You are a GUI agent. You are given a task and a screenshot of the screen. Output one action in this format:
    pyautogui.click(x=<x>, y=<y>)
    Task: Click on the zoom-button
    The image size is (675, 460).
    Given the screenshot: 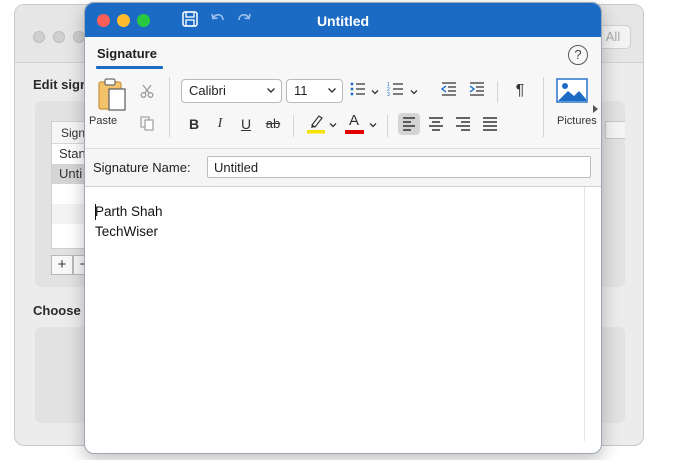 What is the action you would take?
    pyautogui.click(x=143, y=20)
    